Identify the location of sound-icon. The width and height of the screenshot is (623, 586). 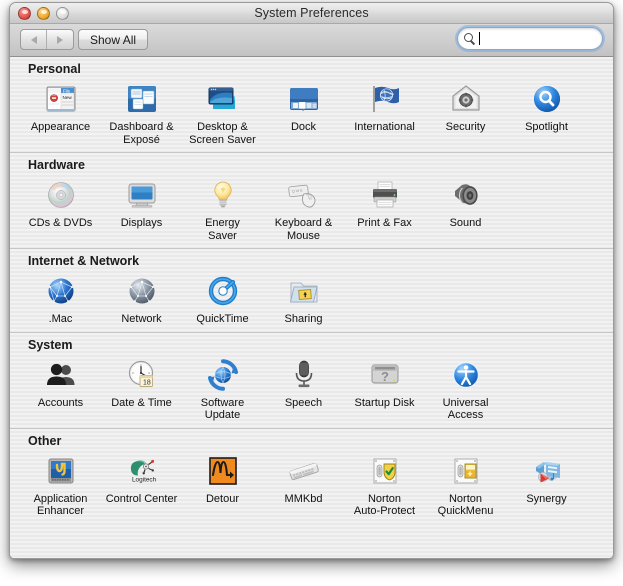
(466, 195).